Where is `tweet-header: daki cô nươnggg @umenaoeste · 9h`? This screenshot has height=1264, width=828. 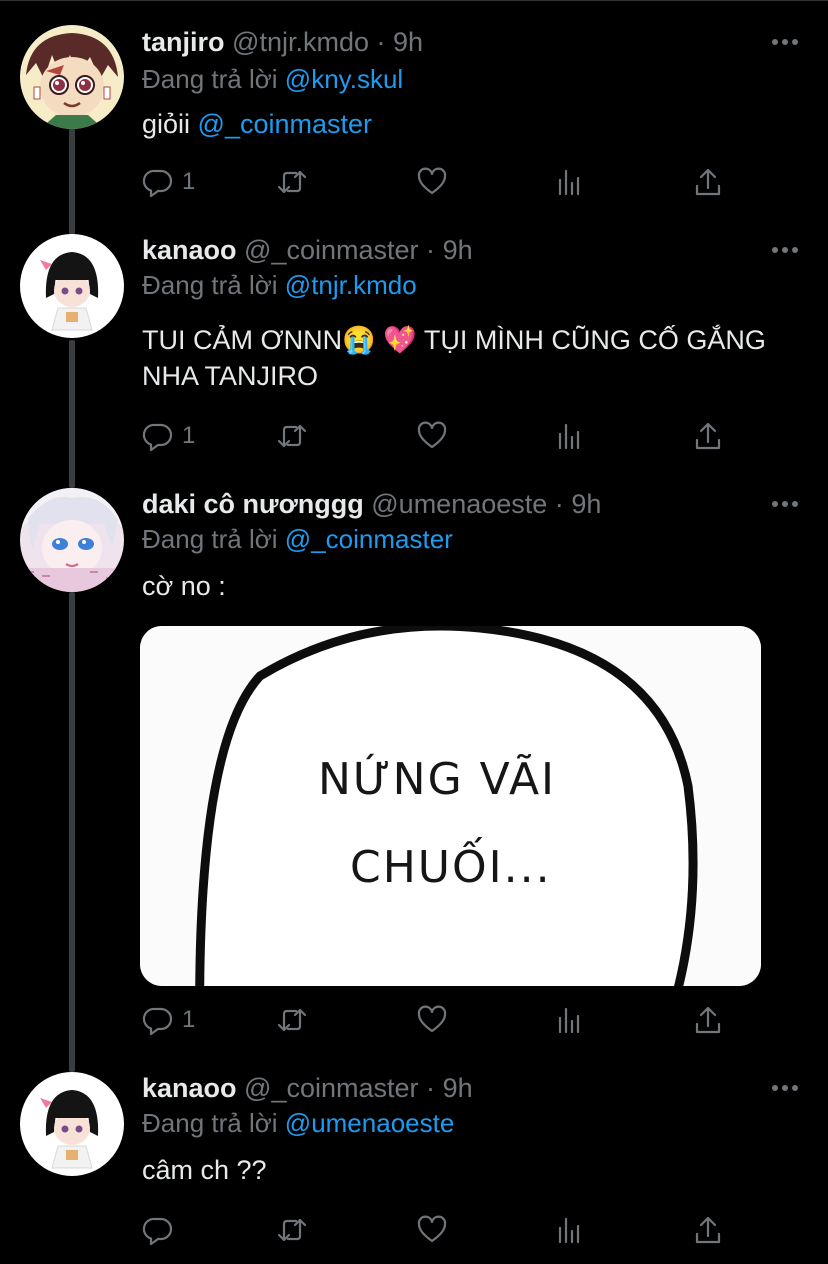 tweet-header: daki cô nươnggg @umenaoeste · 9h is located at coordinates (371, 504).